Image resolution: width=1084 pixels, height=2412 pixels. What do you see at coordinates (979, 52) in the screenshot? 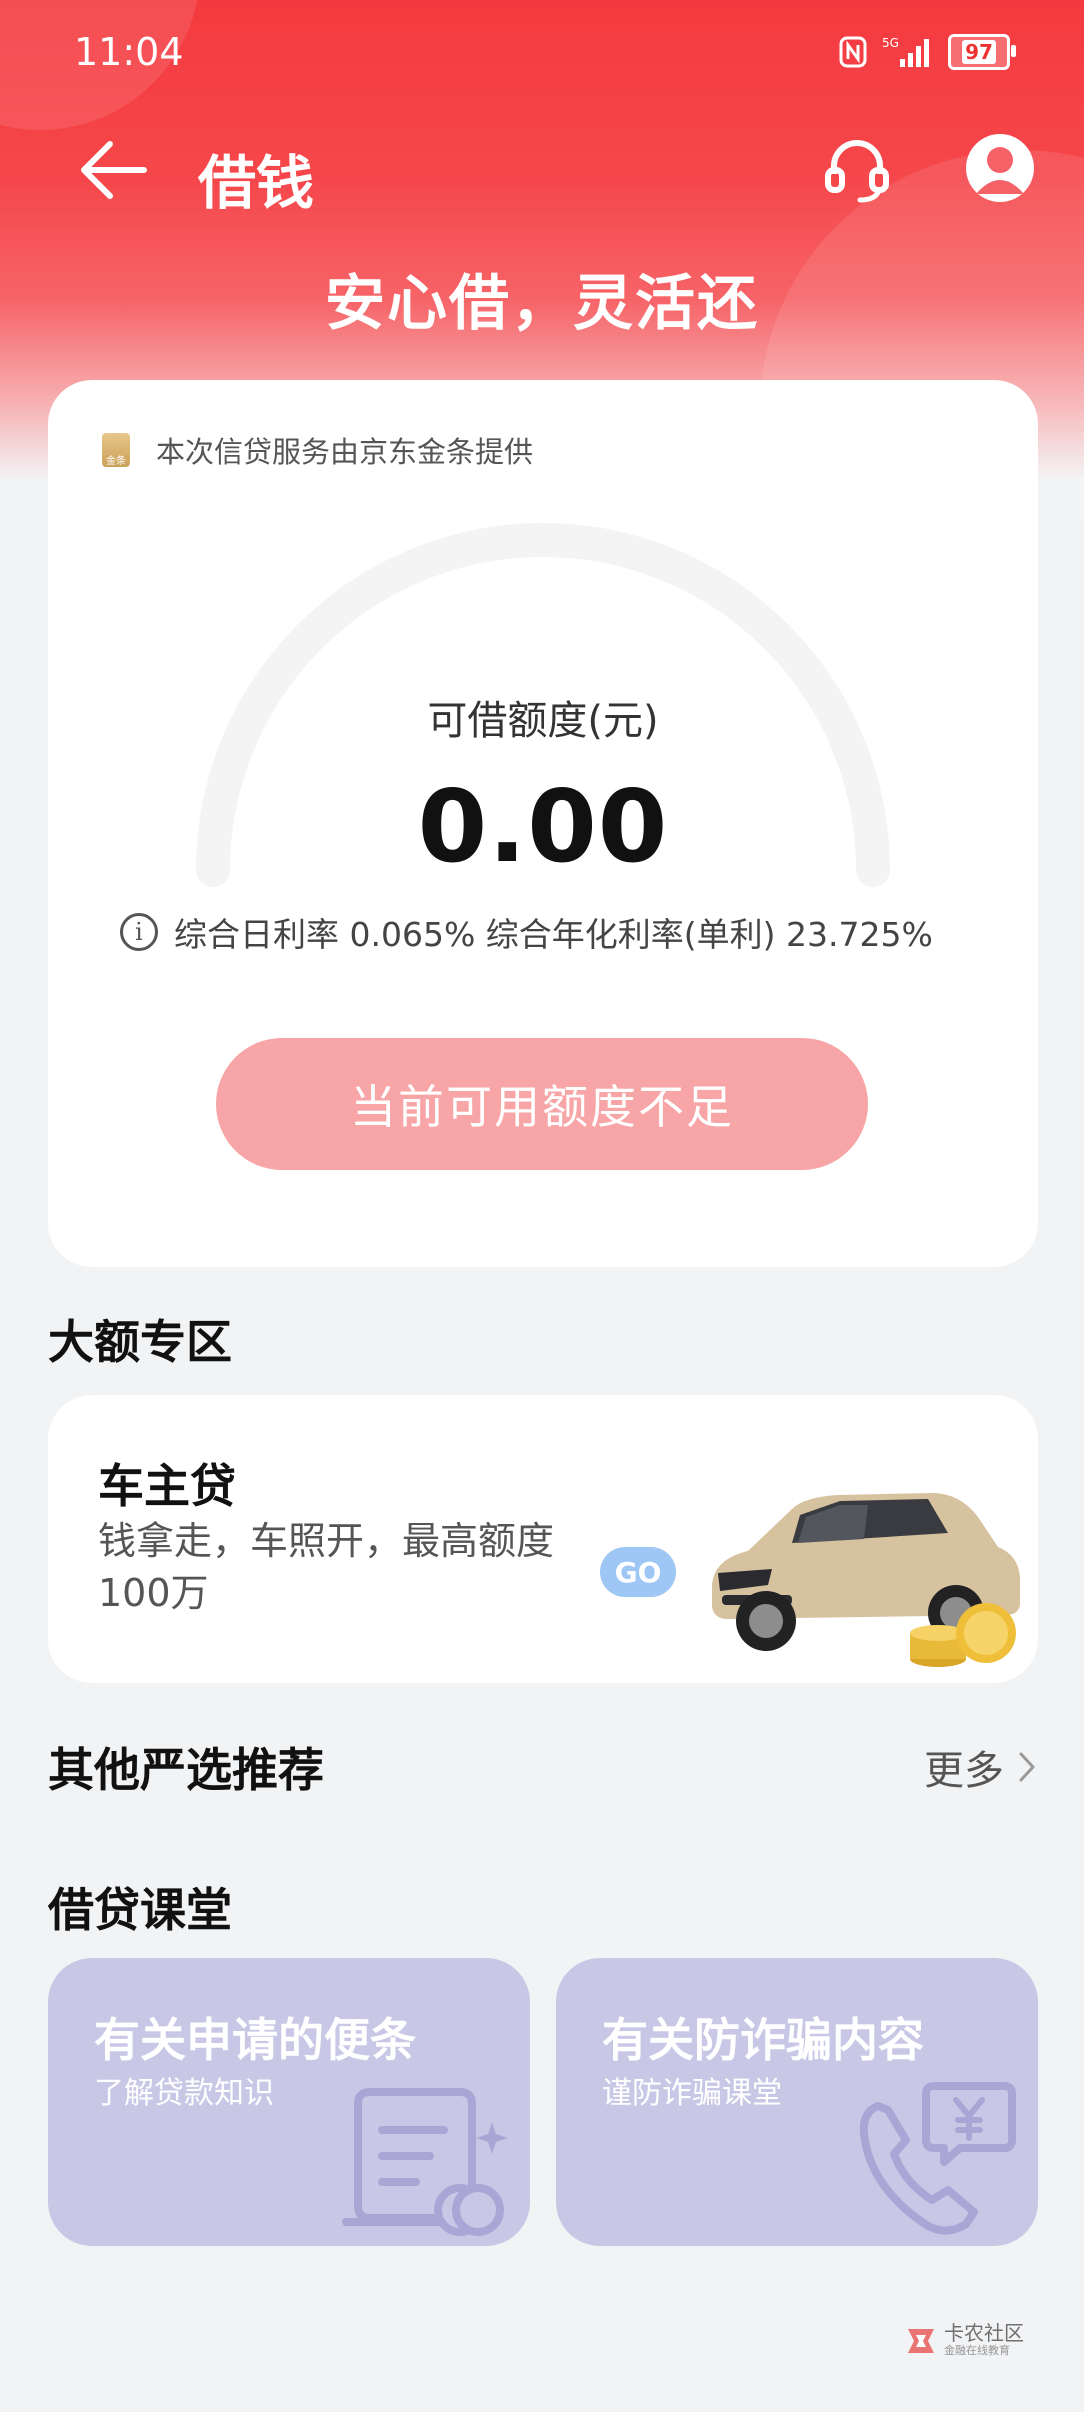
I see `battery-level: 97` at bounding box center [979, 52].